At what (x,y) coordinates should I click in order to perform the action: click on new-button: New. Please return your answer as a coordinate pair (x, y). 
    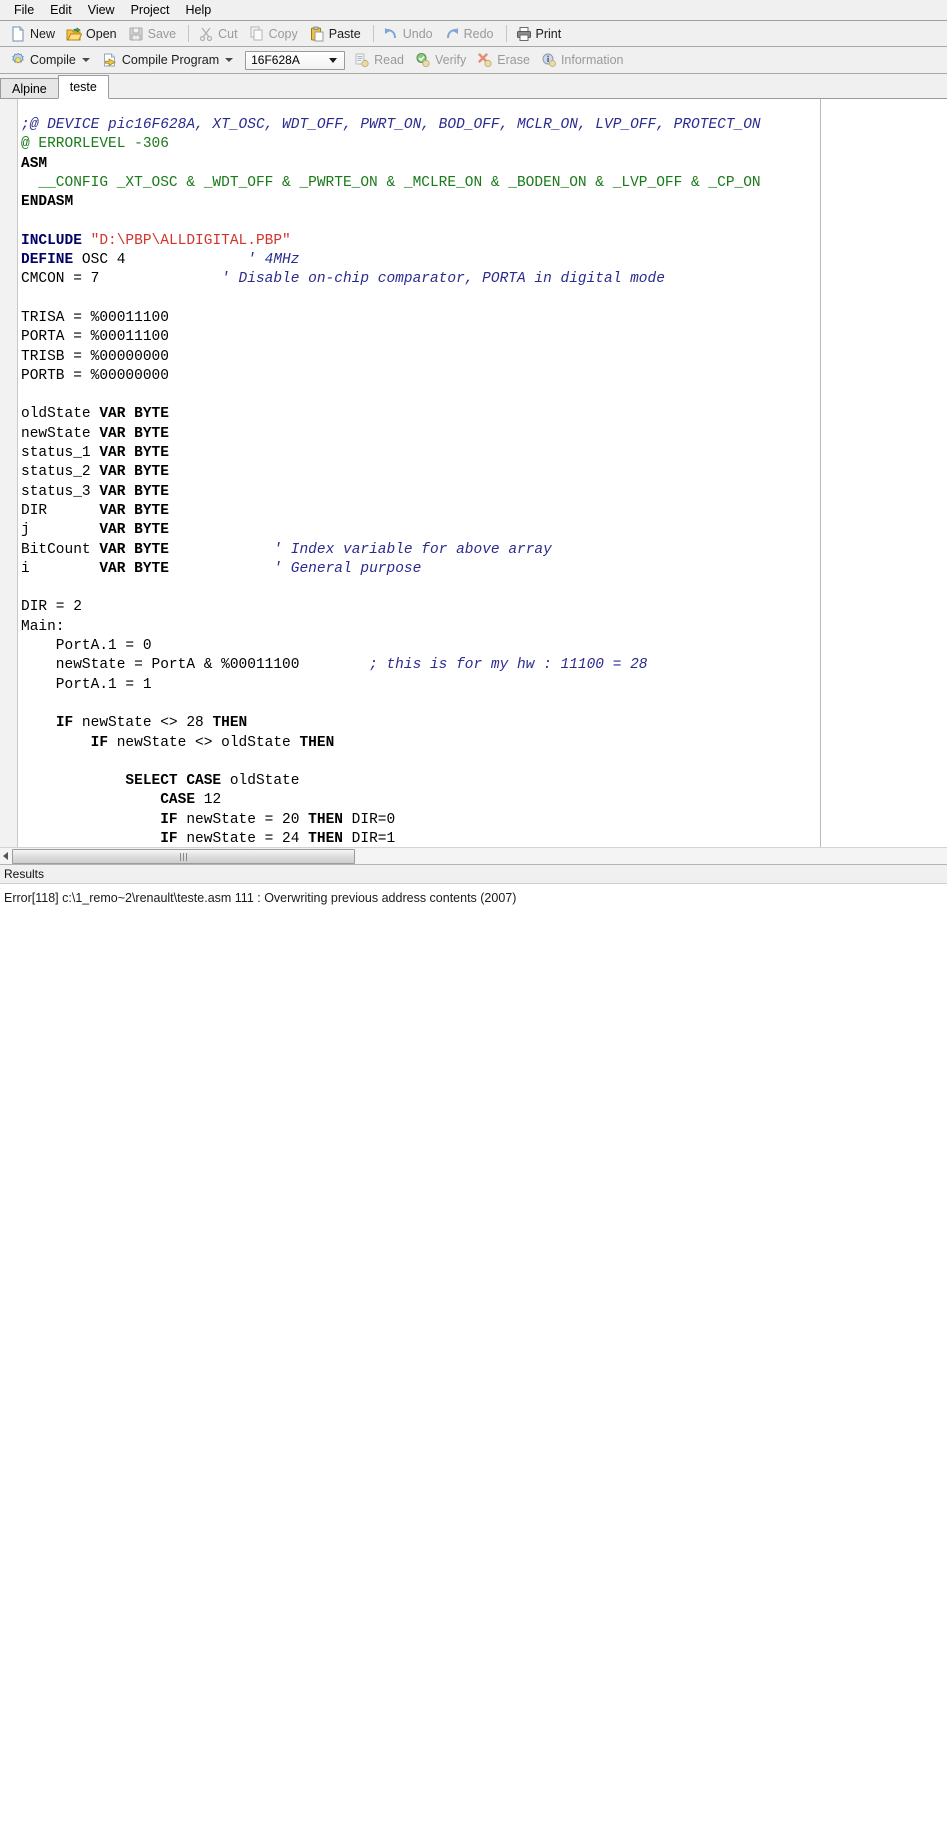
    Looking at the image, I should click on (34, 34).